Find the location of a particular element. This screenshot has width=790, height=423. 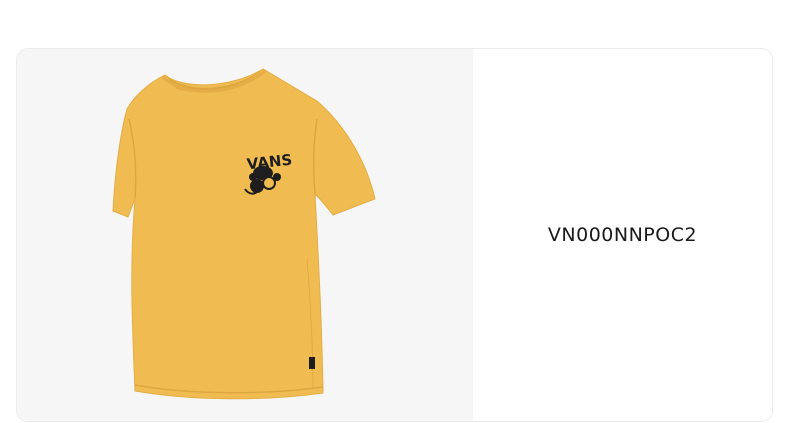

product-code: VN000NNPOC2 is located at coordinates (622, 235).